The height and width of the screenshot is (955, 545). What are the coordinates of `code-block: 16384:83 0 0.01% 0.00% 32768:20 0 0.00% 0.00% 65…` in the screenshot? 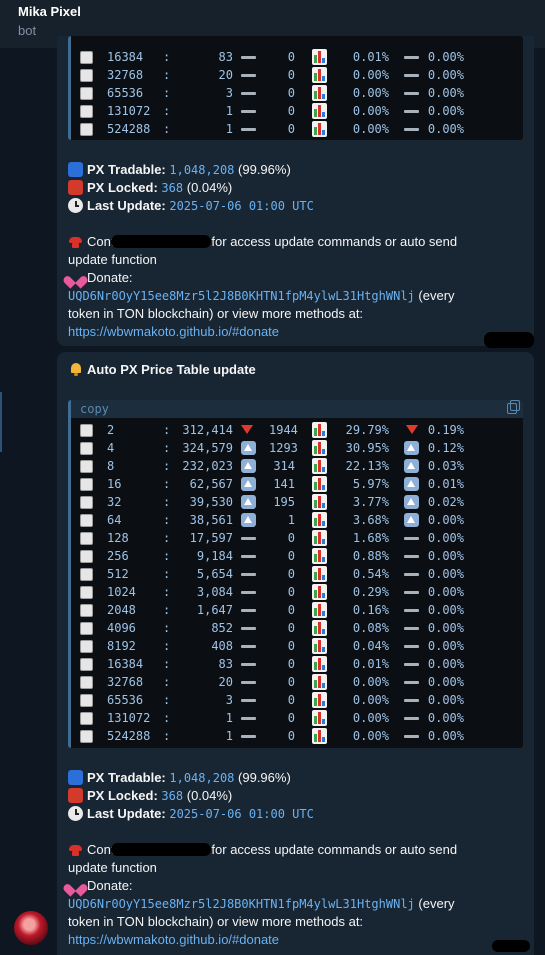 It's located at (295, 88).